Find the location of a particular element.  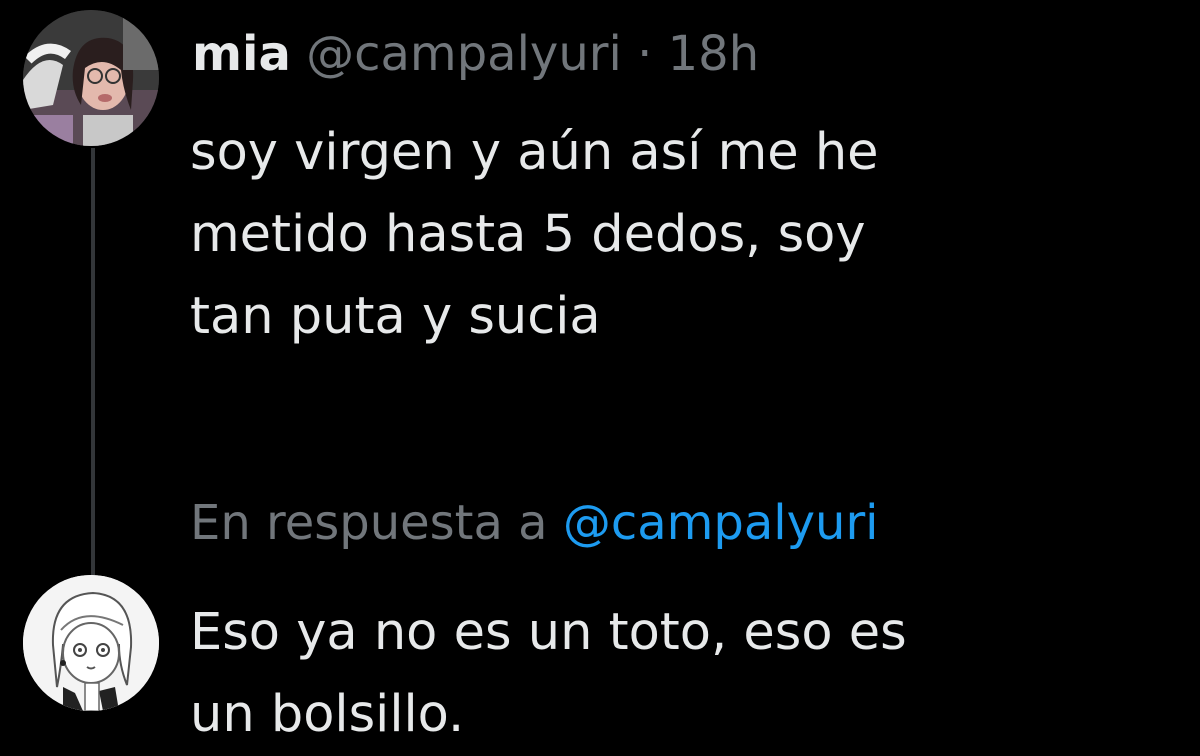

reply-author-avatar is located at coordinates (91, 643).